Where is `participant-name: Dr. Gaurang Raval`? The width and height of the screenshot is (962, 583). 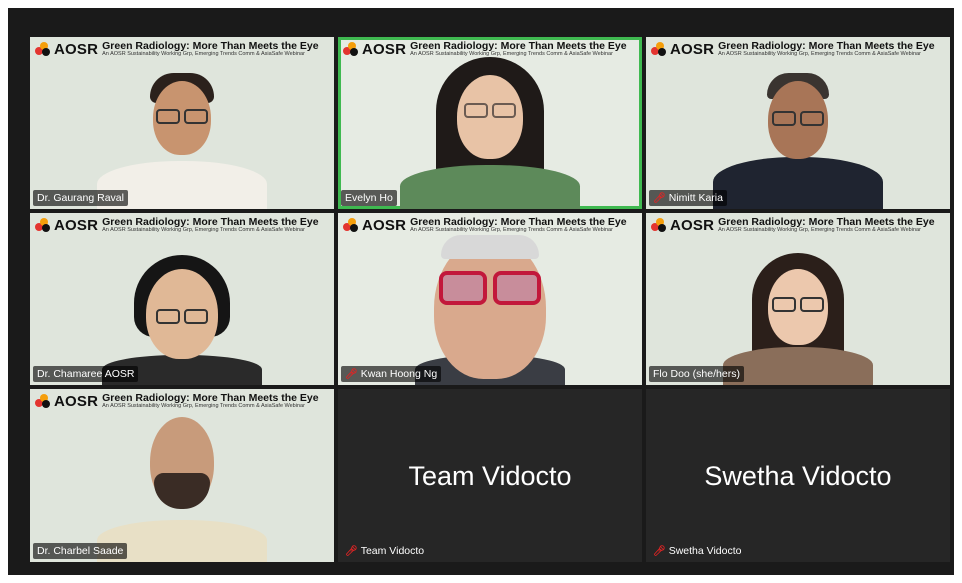
participant-name: Dr. Gaurang Raval is located at coordinates (80, 198).